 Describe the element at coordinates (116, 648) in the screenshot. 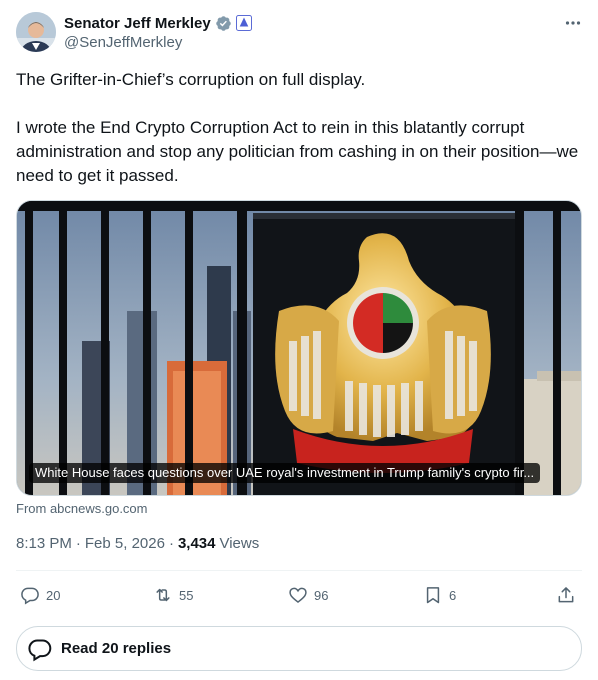

I see `read-replies-label: Read 20 replies` at that location.